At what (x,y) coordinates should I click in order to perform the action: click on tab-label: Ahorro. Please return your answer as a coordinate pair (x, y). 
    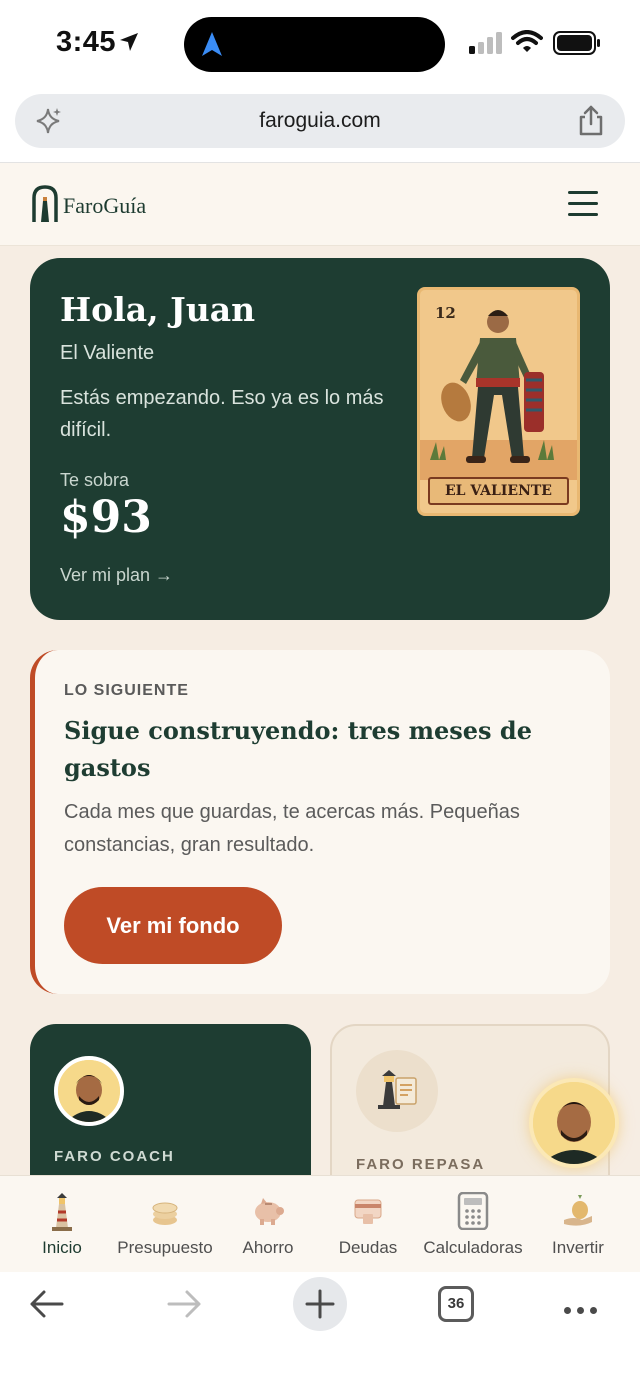
    Looking at the image, I should click on (268, 1247).